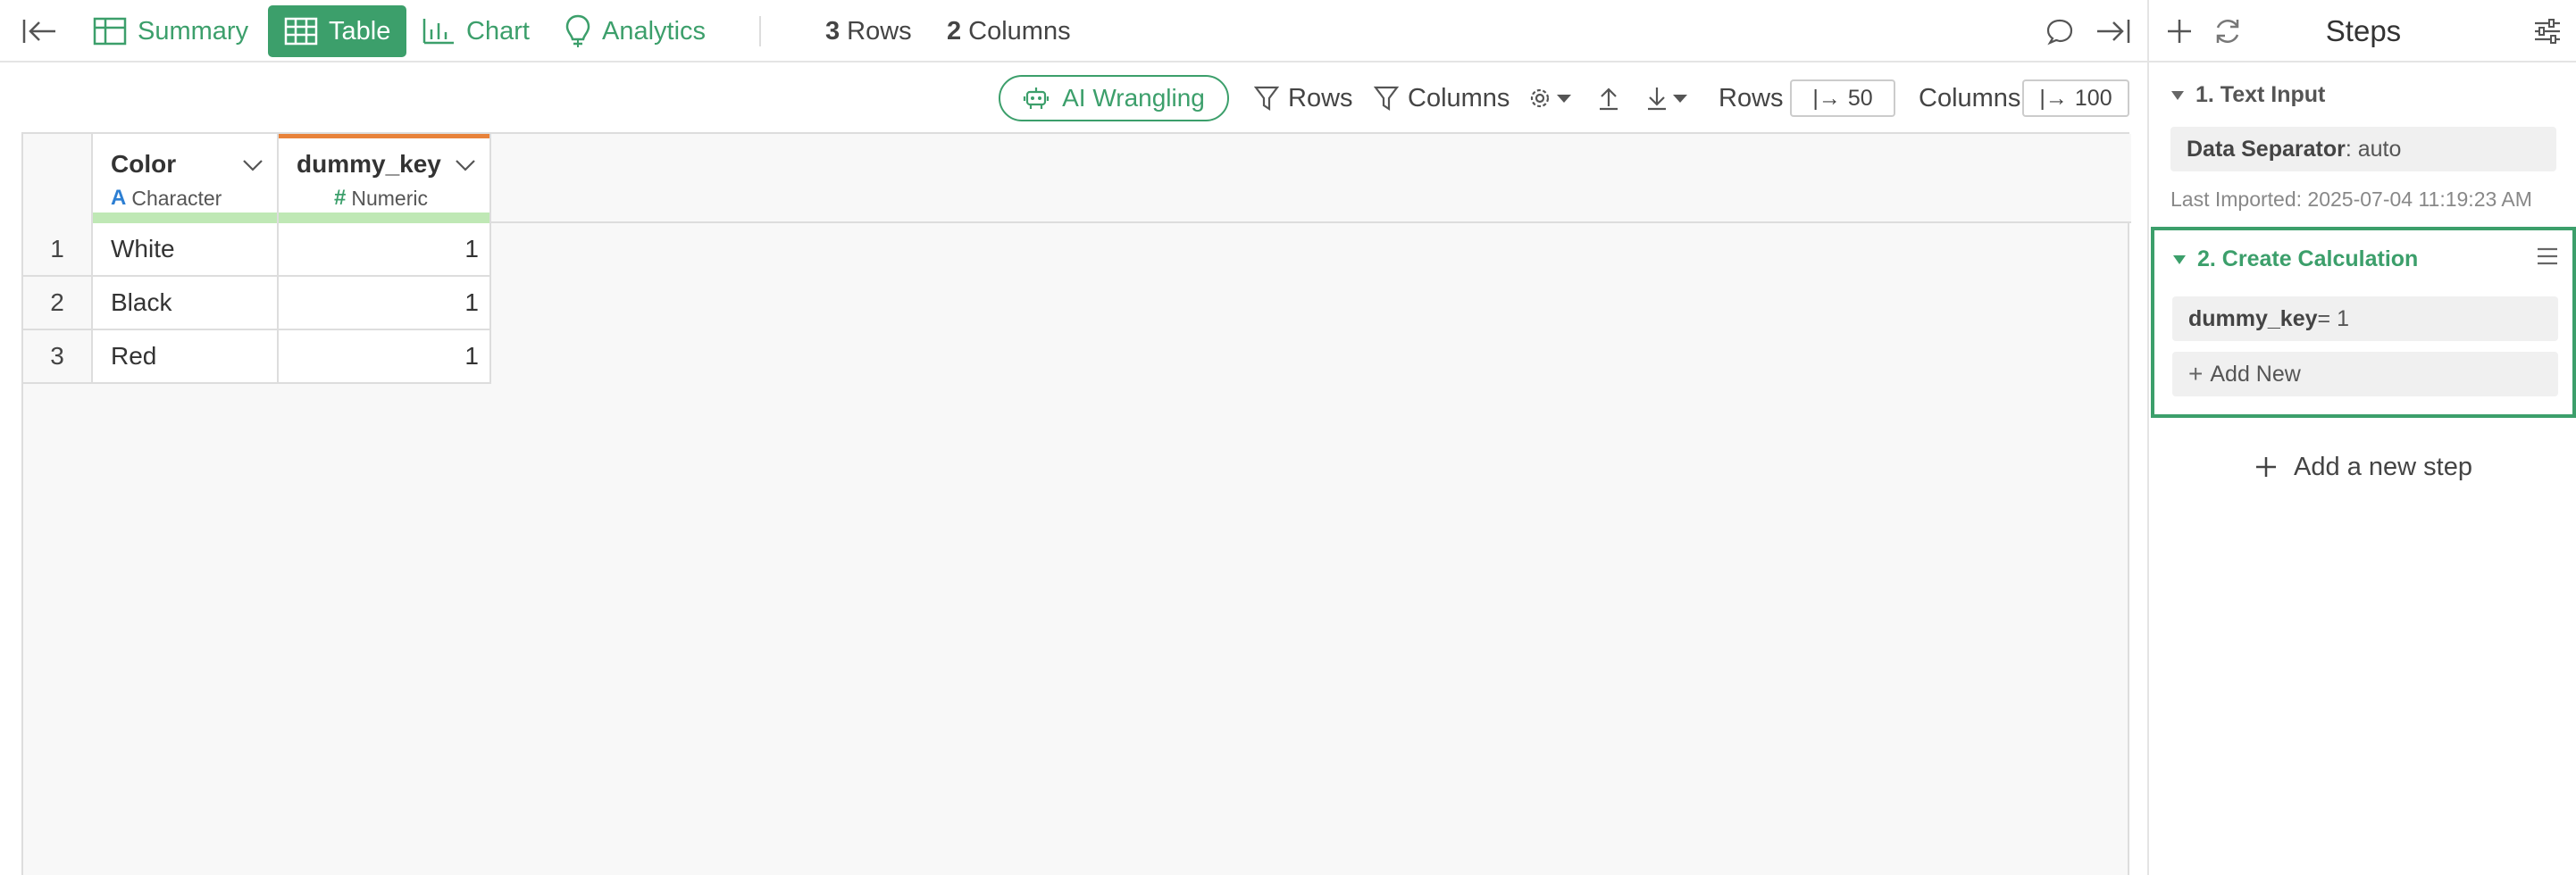  Describe the element at coordinates (58, 179) in the screenshot. I see `row-number-header` at that location.